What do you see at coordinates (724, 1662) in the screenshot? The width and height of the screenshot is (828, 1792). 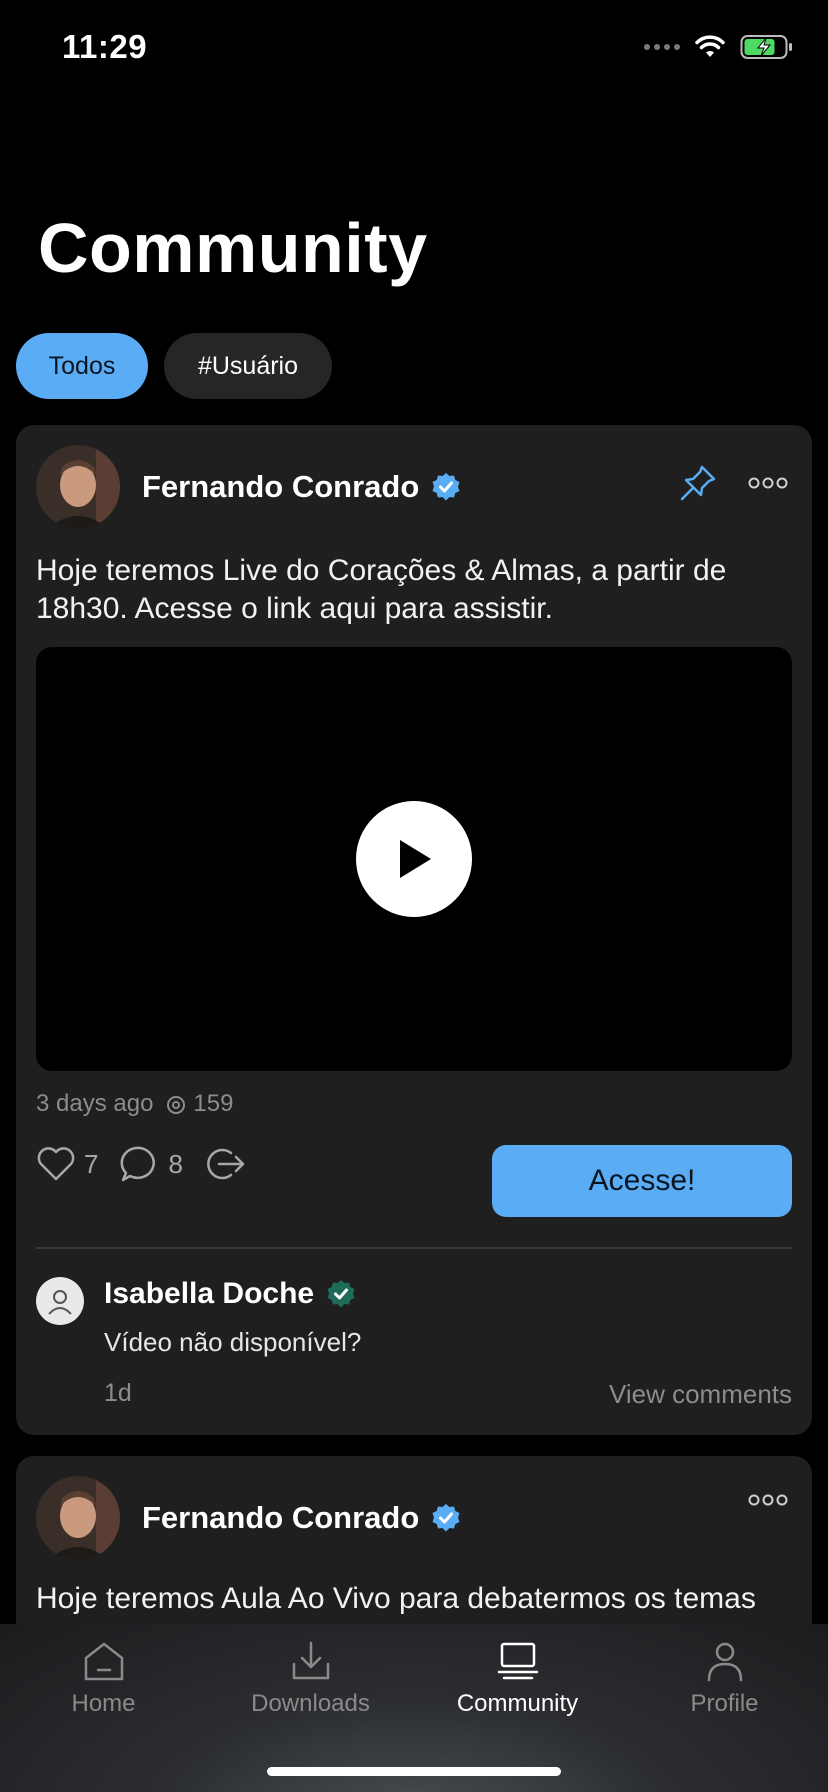 I see `person-icon` at bounding box center [724, 1662].